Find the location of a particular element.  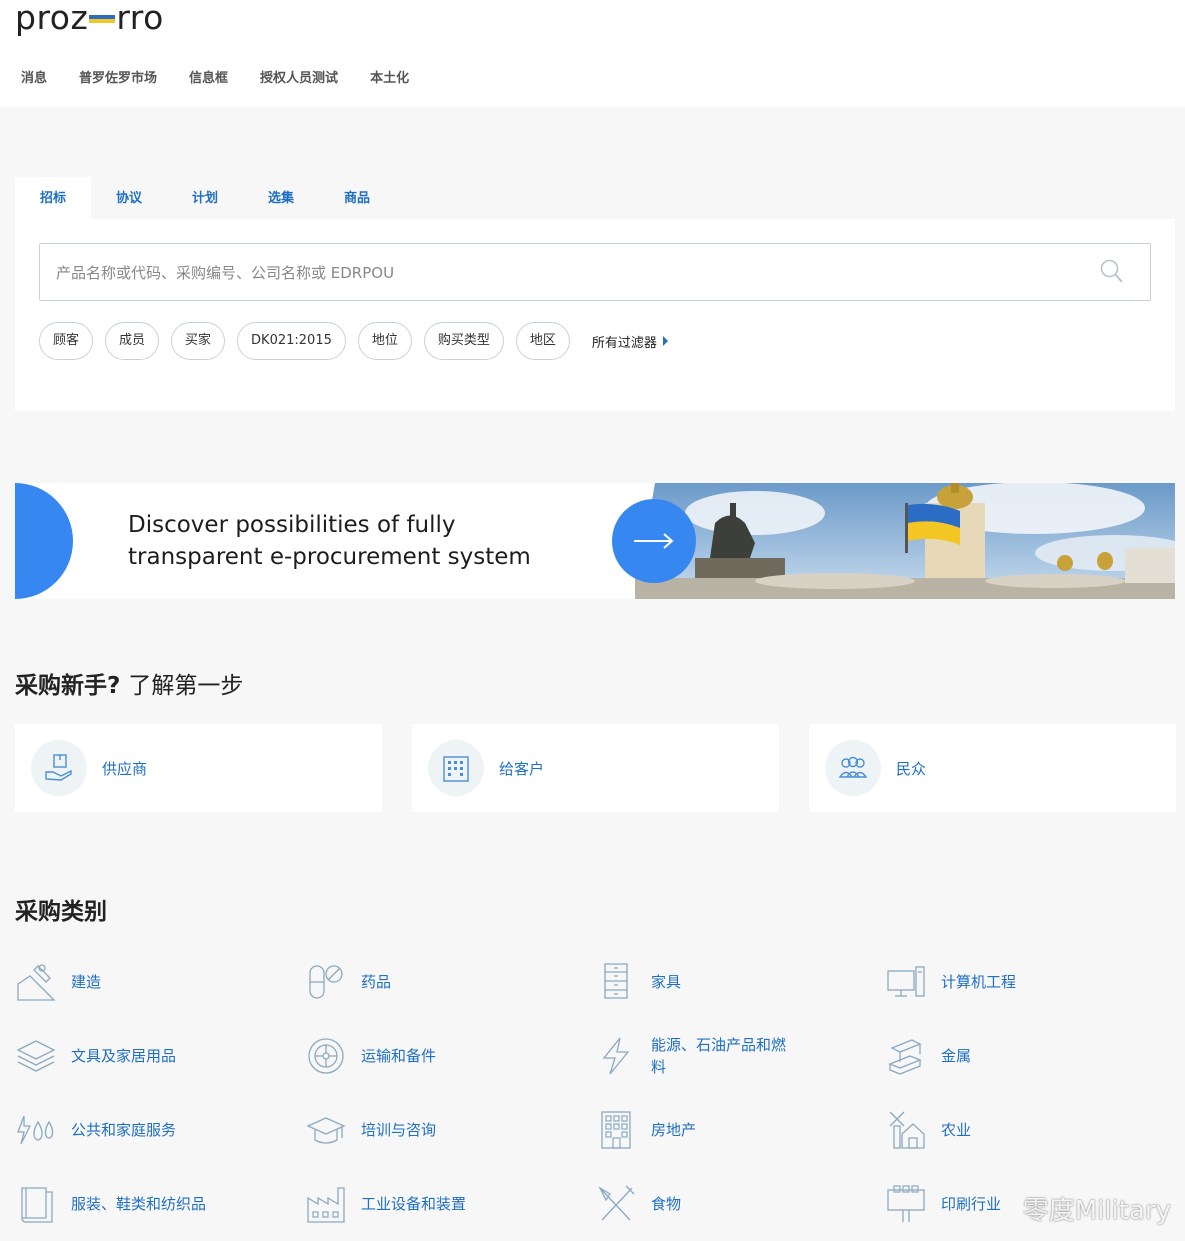

filter-chips: 顾客 成员 买家 DK021:2015 地位 购买类型 地区 所有过滤器 is located at coordinates (353, 341).